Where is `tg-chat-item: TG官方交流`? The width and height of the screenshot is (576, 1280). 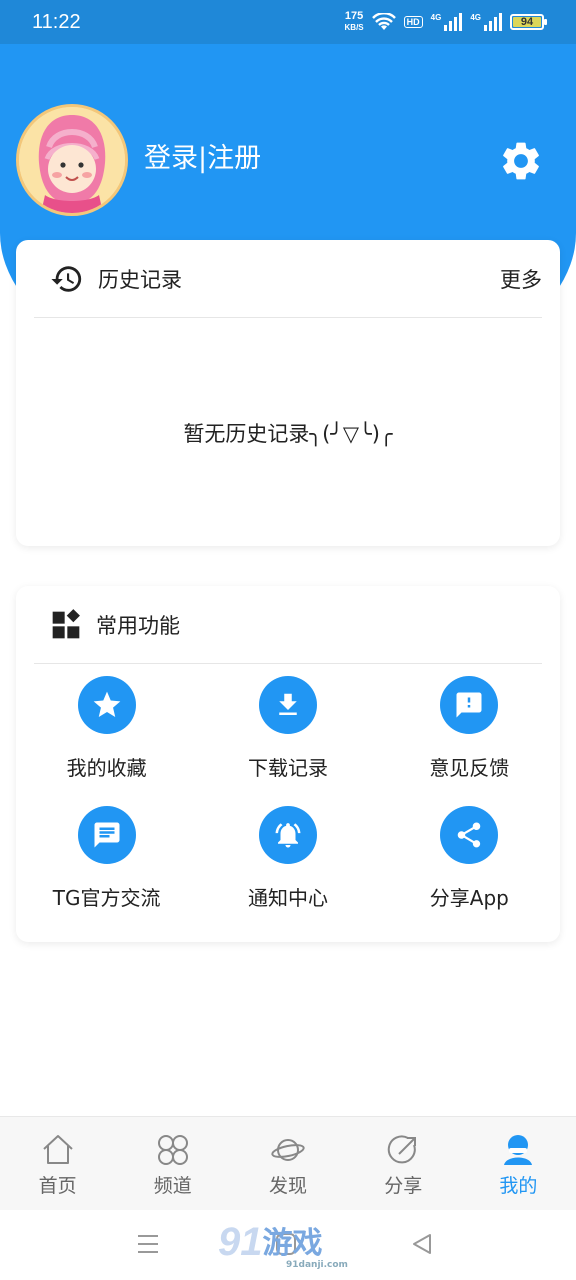 tg-chat-item: TG官方交流 is located at coordinates (106, 864).